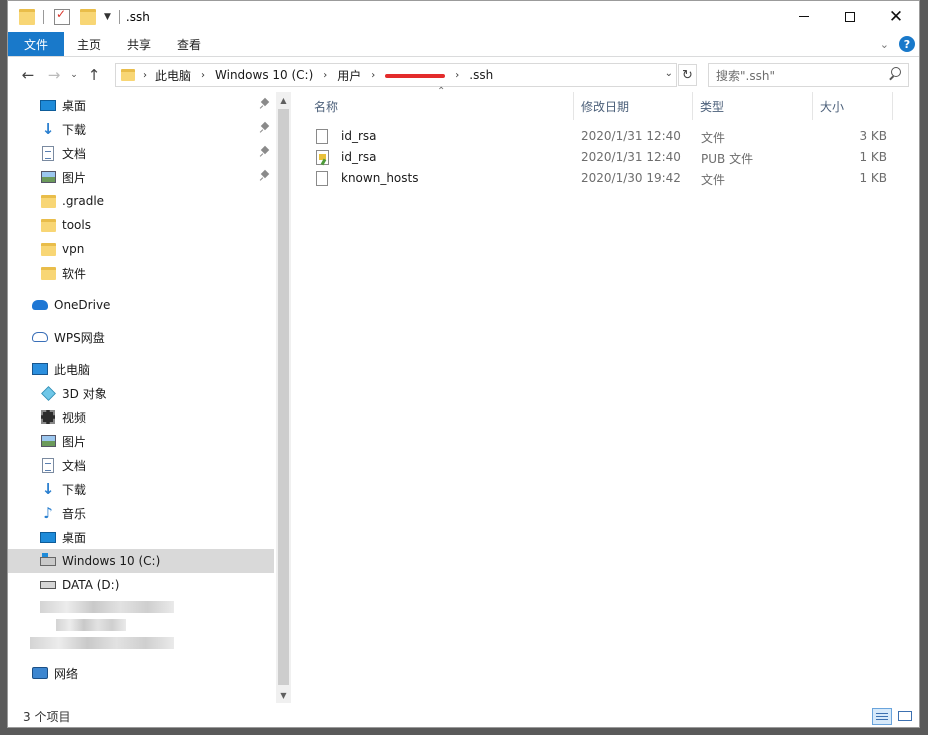 The width and height of the screenshot is (928, 735). What do you see at coordinates (74, 75) in the screenshot?
I see `recent-locations-chevron-icon: ⌄` at bounding box center [74, 75].